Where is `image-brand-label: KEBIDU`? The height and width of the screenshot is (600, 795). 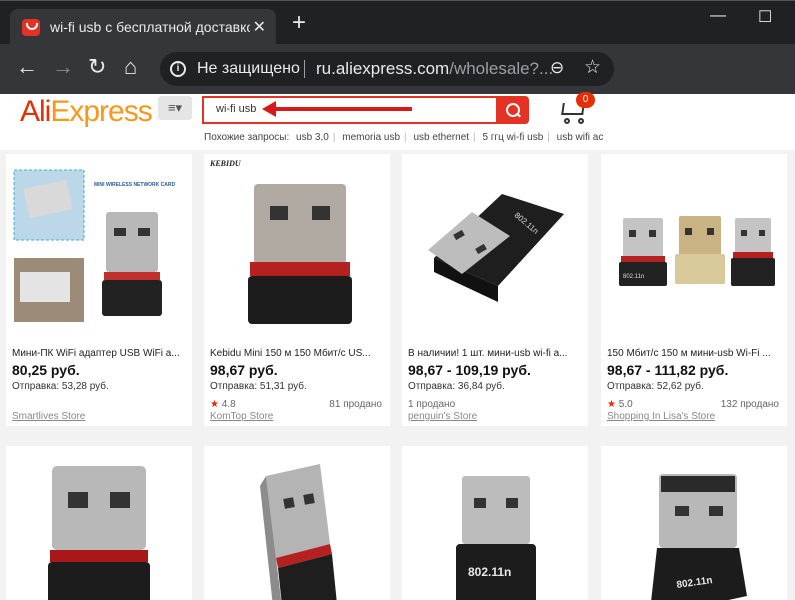
image-brand-label: KEBIDU is located at coordinates (225, 163).